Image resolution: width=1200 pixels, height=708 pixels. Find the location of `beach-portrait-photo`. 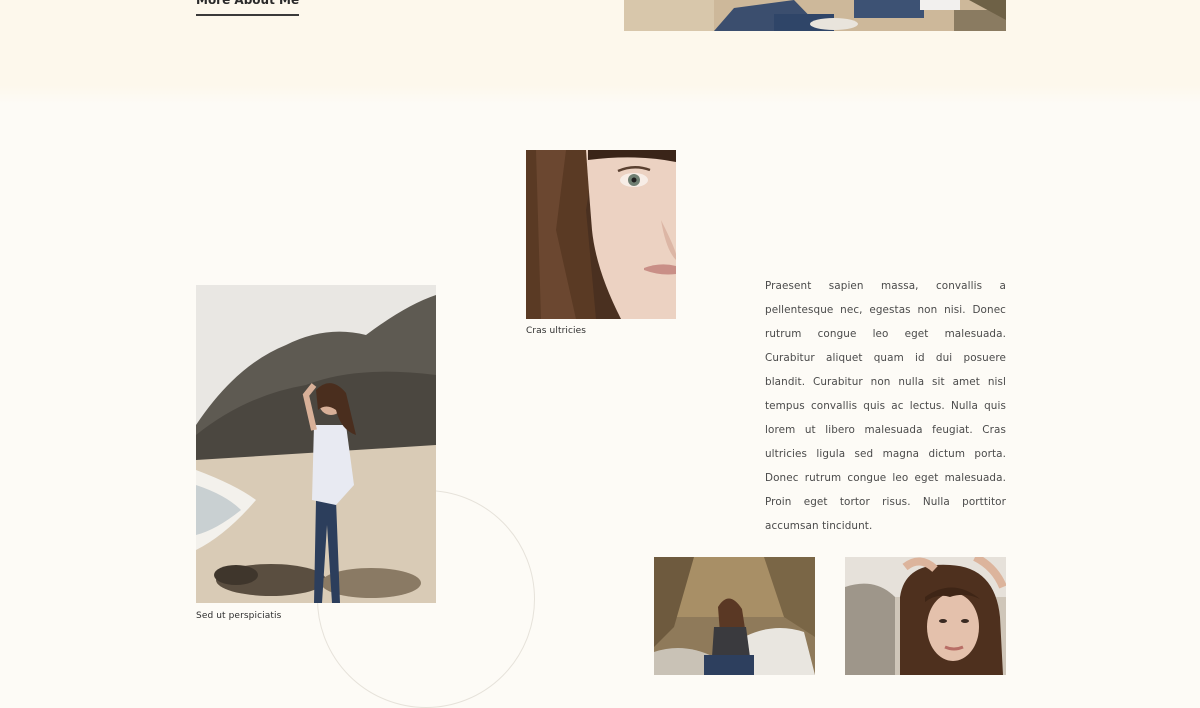

beach-portrait-photo is located at coordinates (316, 444).